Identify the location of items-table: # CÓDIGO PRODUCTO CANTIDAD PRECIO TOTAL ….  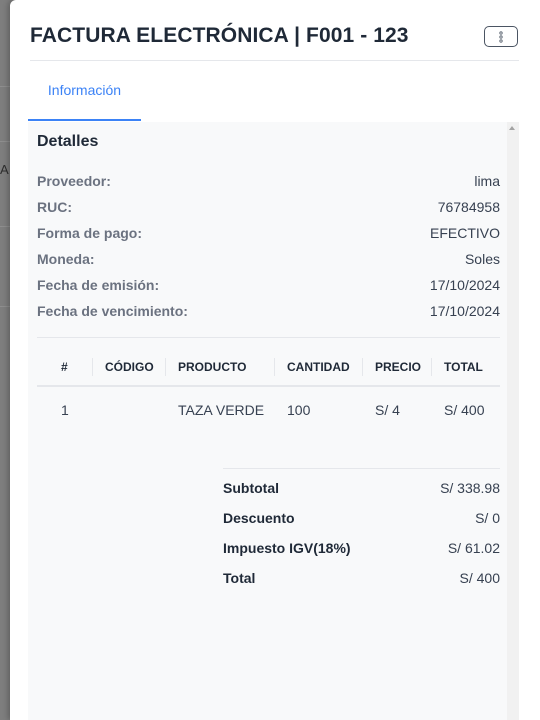
(268, 390).